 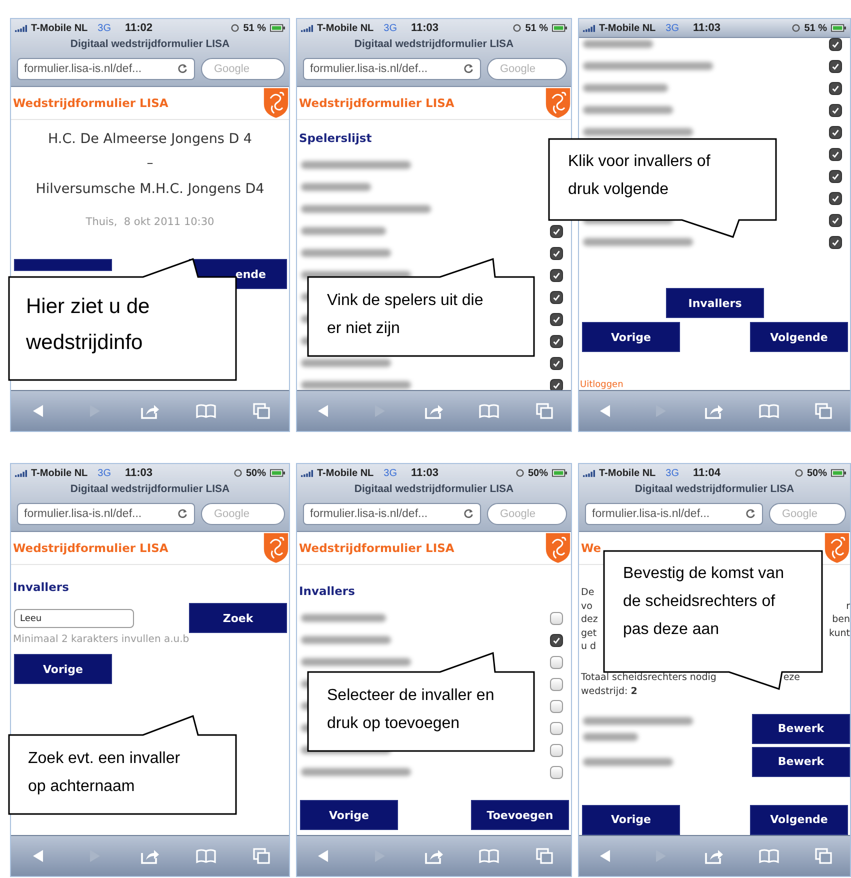 I want to click on info-text: vo, so click(x=586, y=606).